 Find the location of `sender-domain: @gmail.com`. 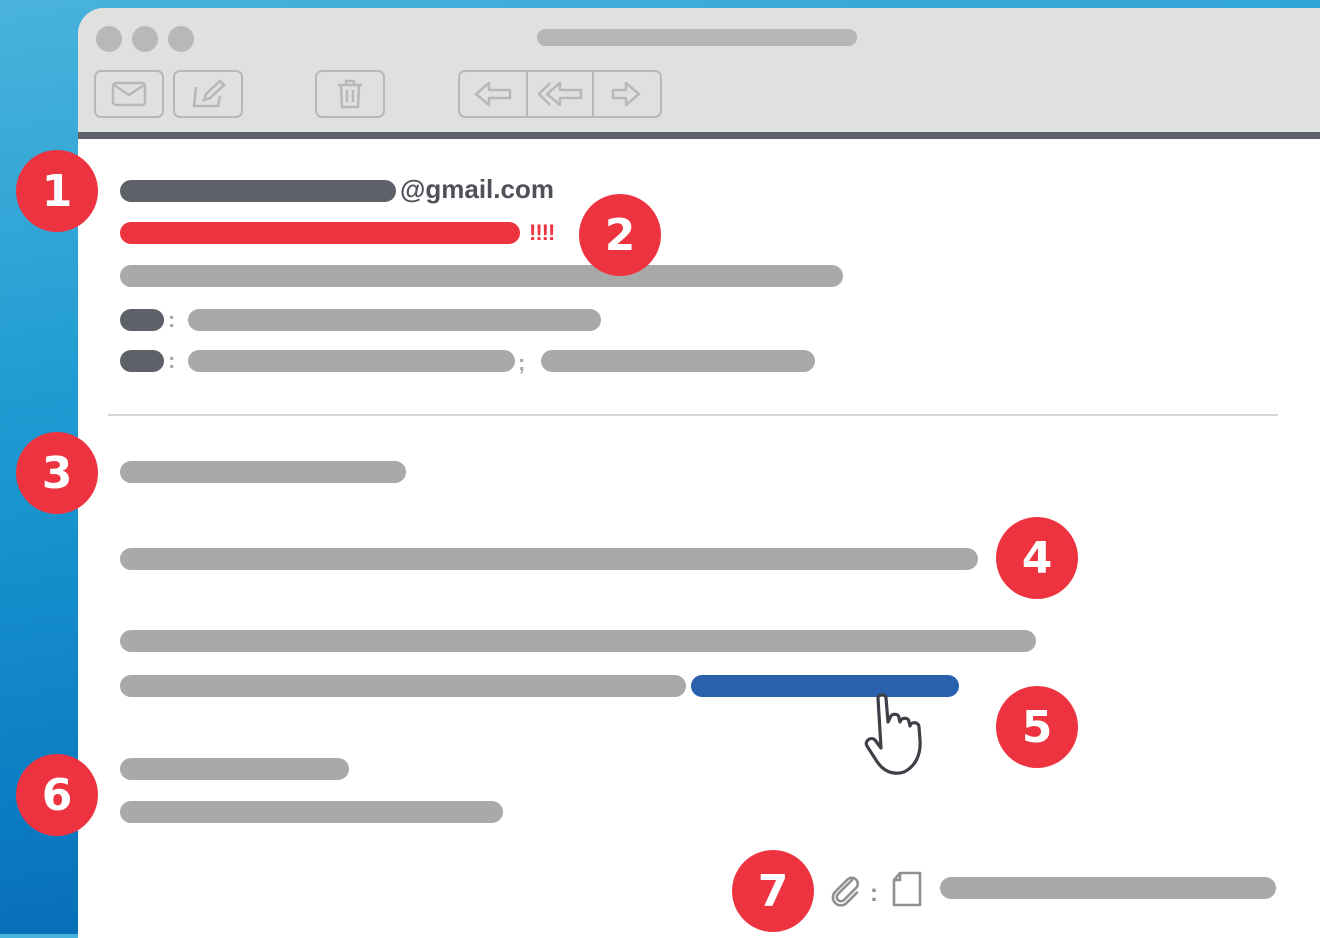

sender-domain: @gmail.com is located at coordinates (477, 189).